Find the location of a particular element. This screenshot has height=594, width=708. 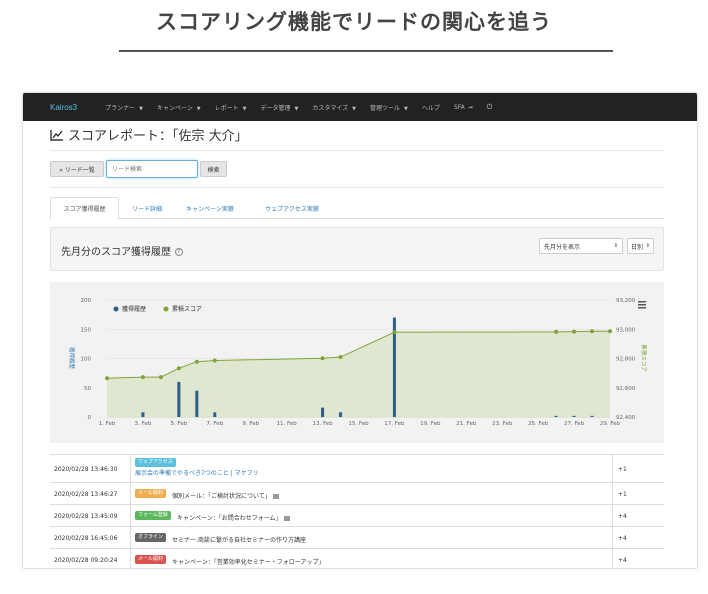

nav-item-planner: プランナー ▼ is located at coordinates (124, 107).